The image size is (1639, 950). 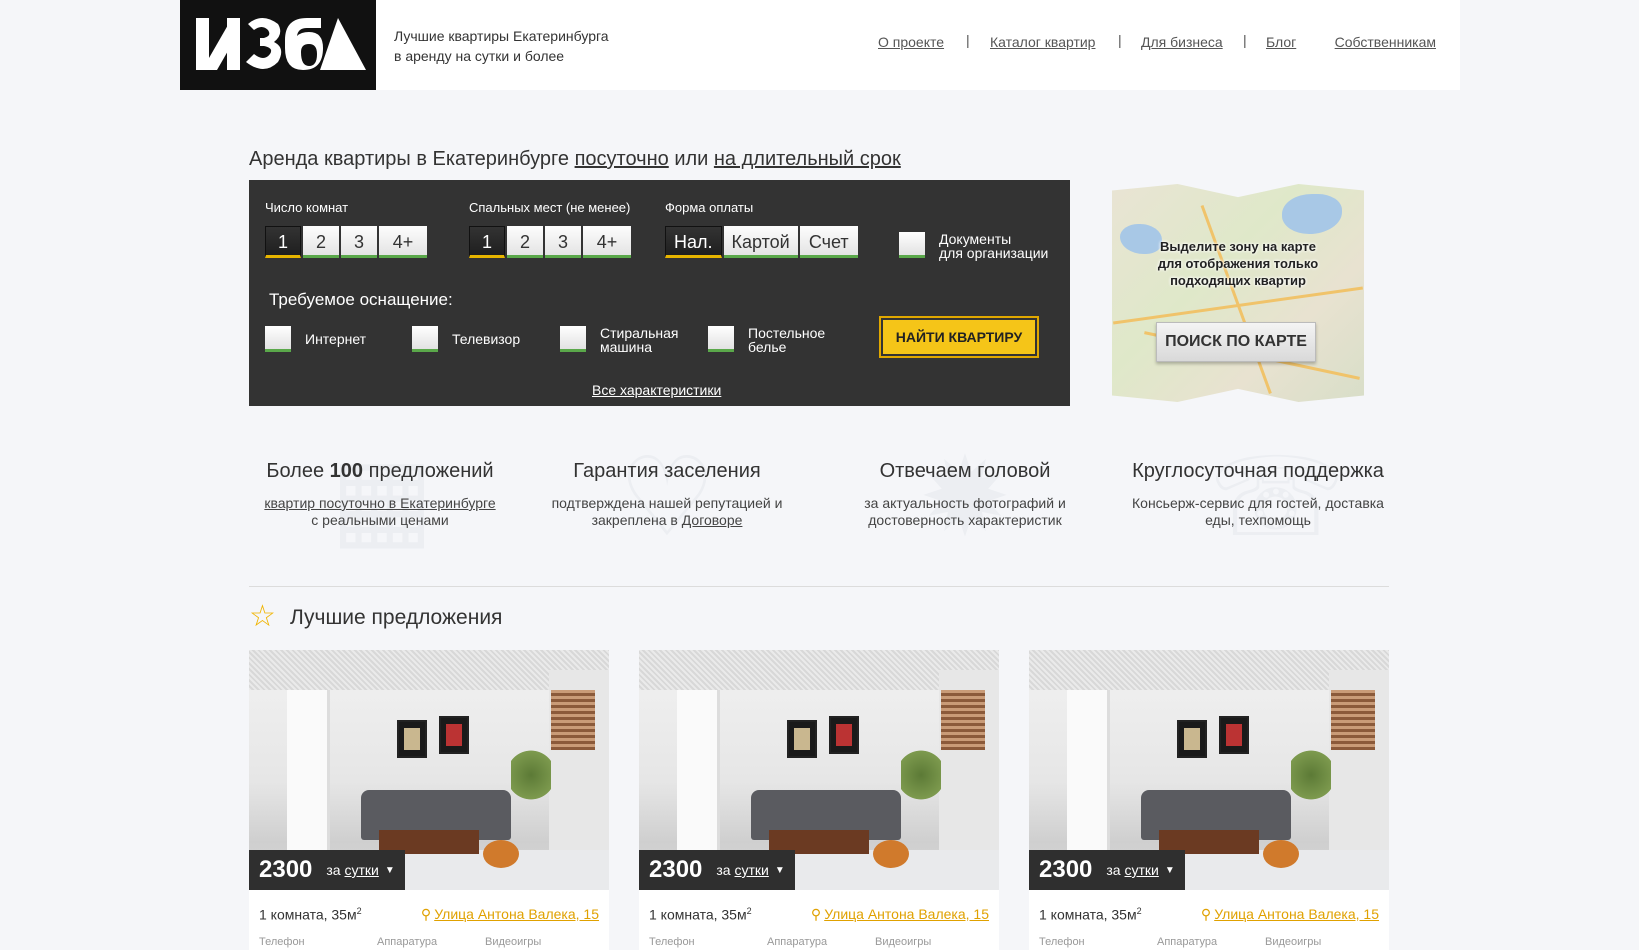 What do you see at coordinates (639, 333) in the screenshot?
I see `washer-label-1: Стиральная` at bounding box center [639, 333].